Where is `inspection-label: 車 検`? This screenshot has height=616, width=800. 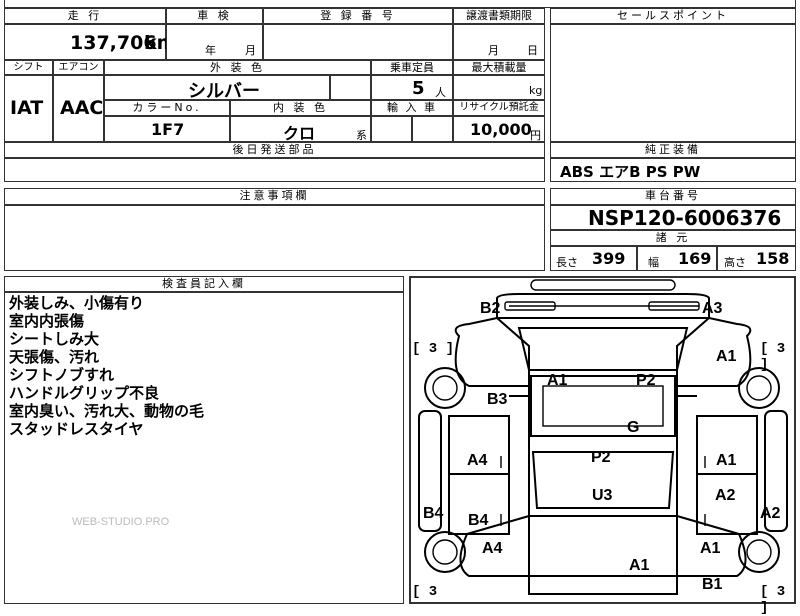
inspection-label: 車 検 is located at coordinates (214, 15).